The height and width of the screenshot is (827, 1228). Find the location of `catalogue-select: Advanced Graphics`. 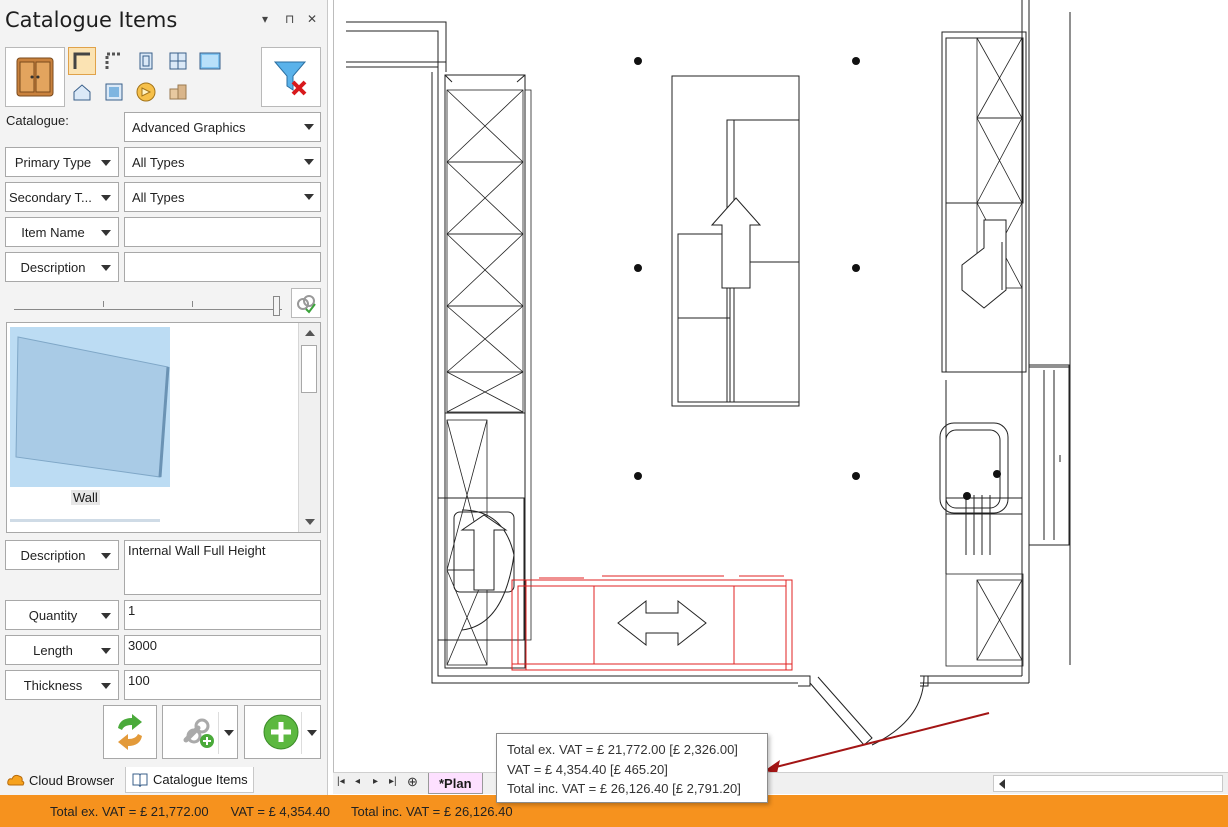

catalogue-select: Advanced Graphics is located at coordinates (222, 127).